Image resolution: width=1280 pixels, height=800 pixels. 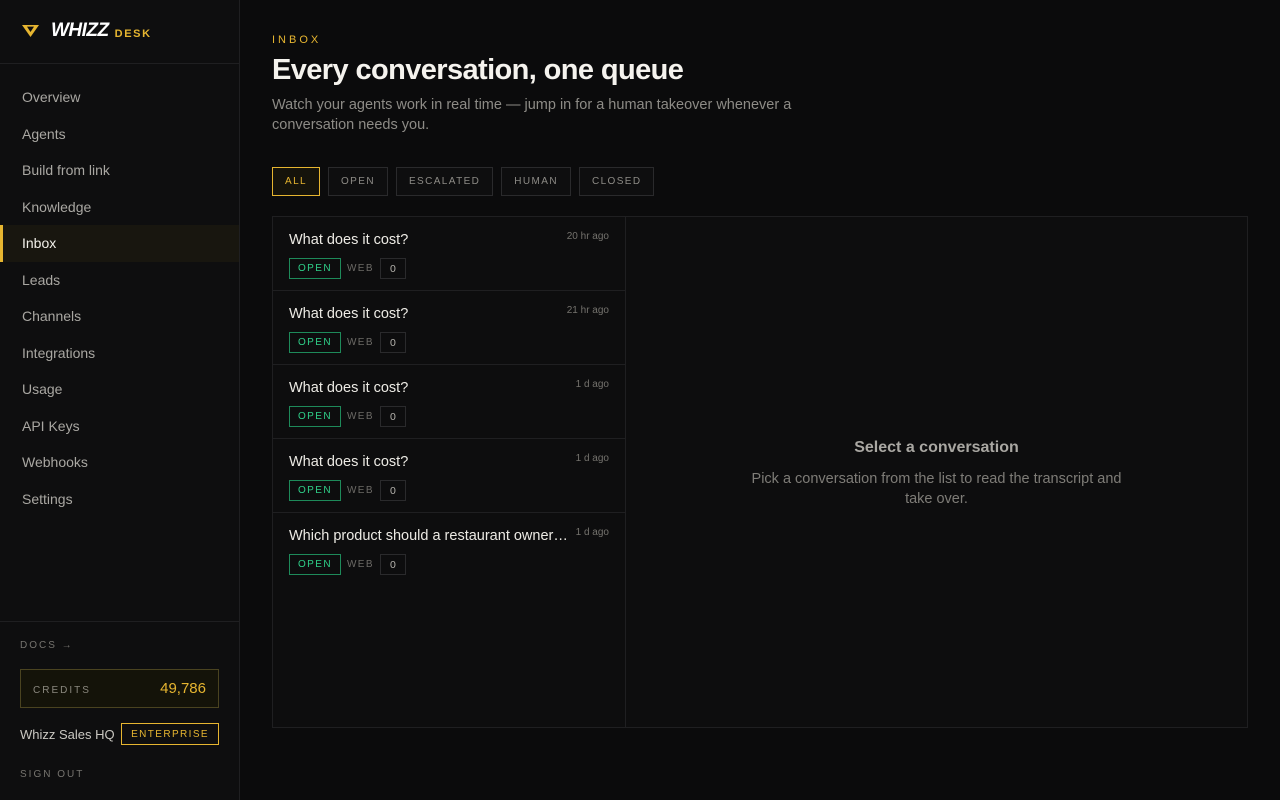 I want to click on filter-closed: CLOSED, so click(x=616, y=181).